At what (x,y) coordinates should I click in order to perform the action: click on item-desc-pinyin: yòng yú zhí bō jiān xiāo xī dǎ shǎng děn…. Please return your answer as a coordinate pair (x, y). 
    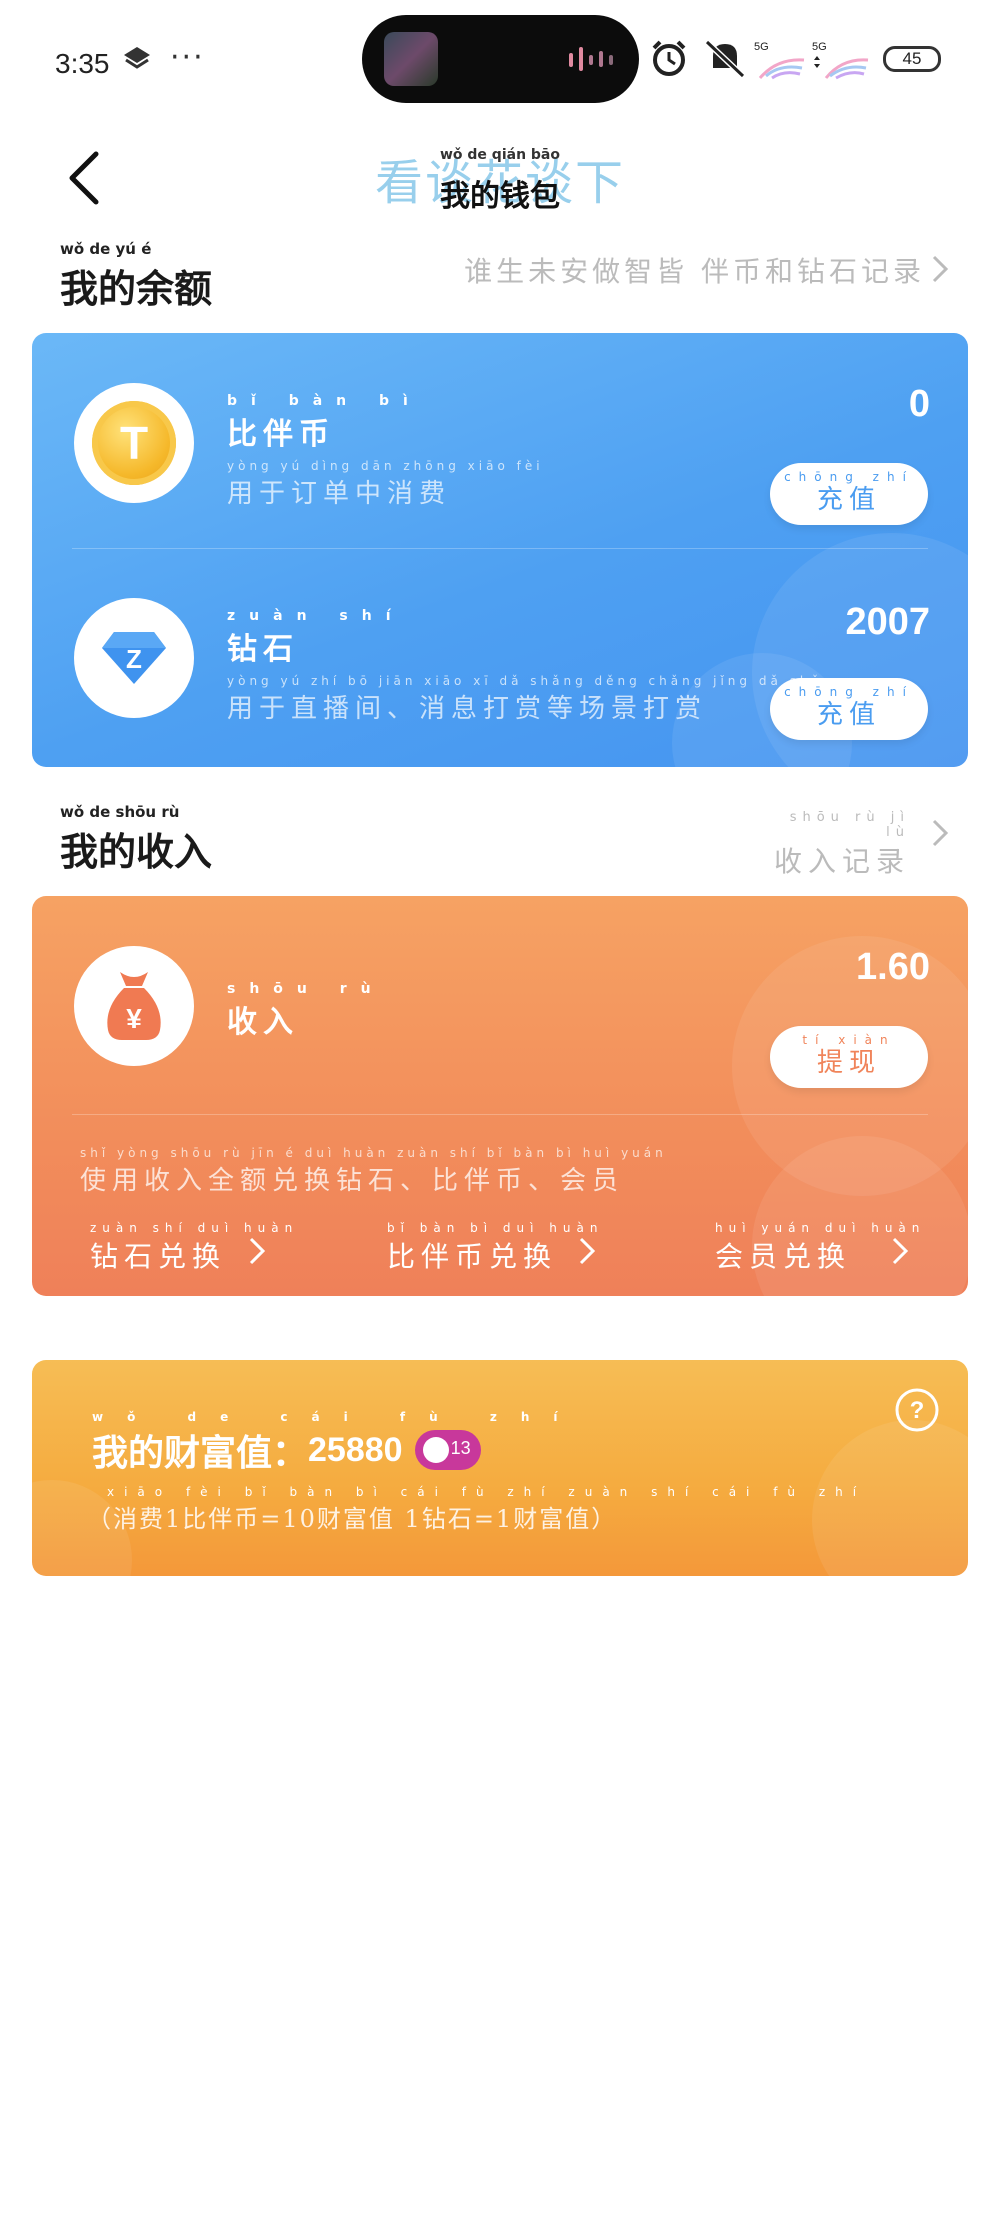
    Looking at the image, I should click on (537, 681).